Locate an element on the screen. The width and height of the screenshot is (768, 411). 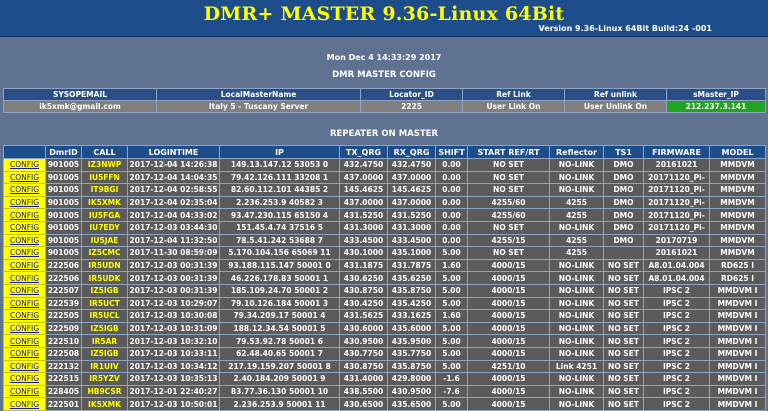
config-value-smaster-ip: 212.237.3.141 is located at coordinates (716, 106).